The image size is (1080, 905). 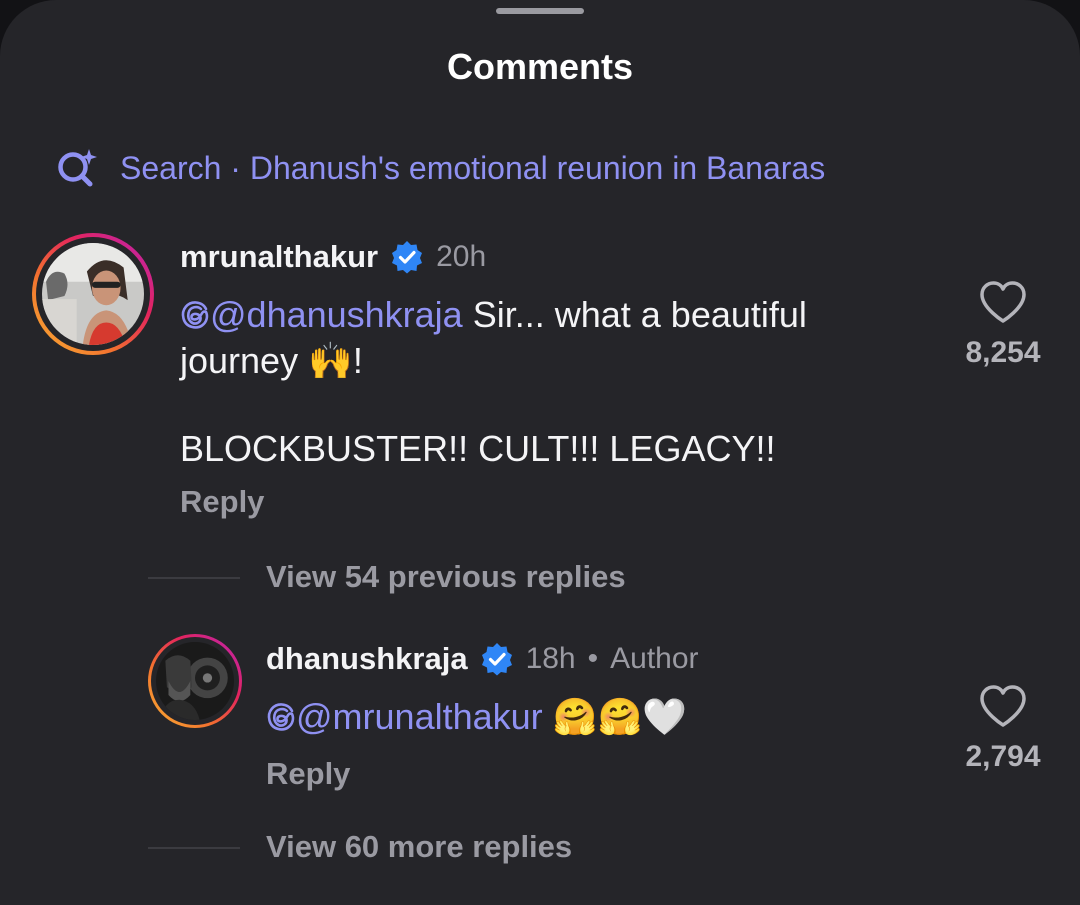 What do you see at coordinates (321, 314) in the screenshot?
I see `mention-link: @dhanushkraja` at bounding box center [321, 314].